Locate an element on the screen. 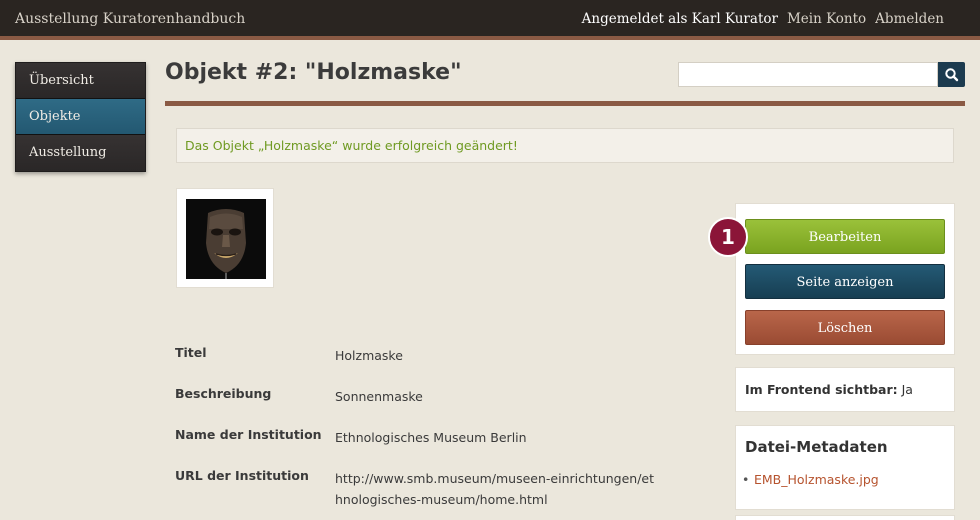 The image size is (980, 520). search-input is located at coordinates (808, 74).